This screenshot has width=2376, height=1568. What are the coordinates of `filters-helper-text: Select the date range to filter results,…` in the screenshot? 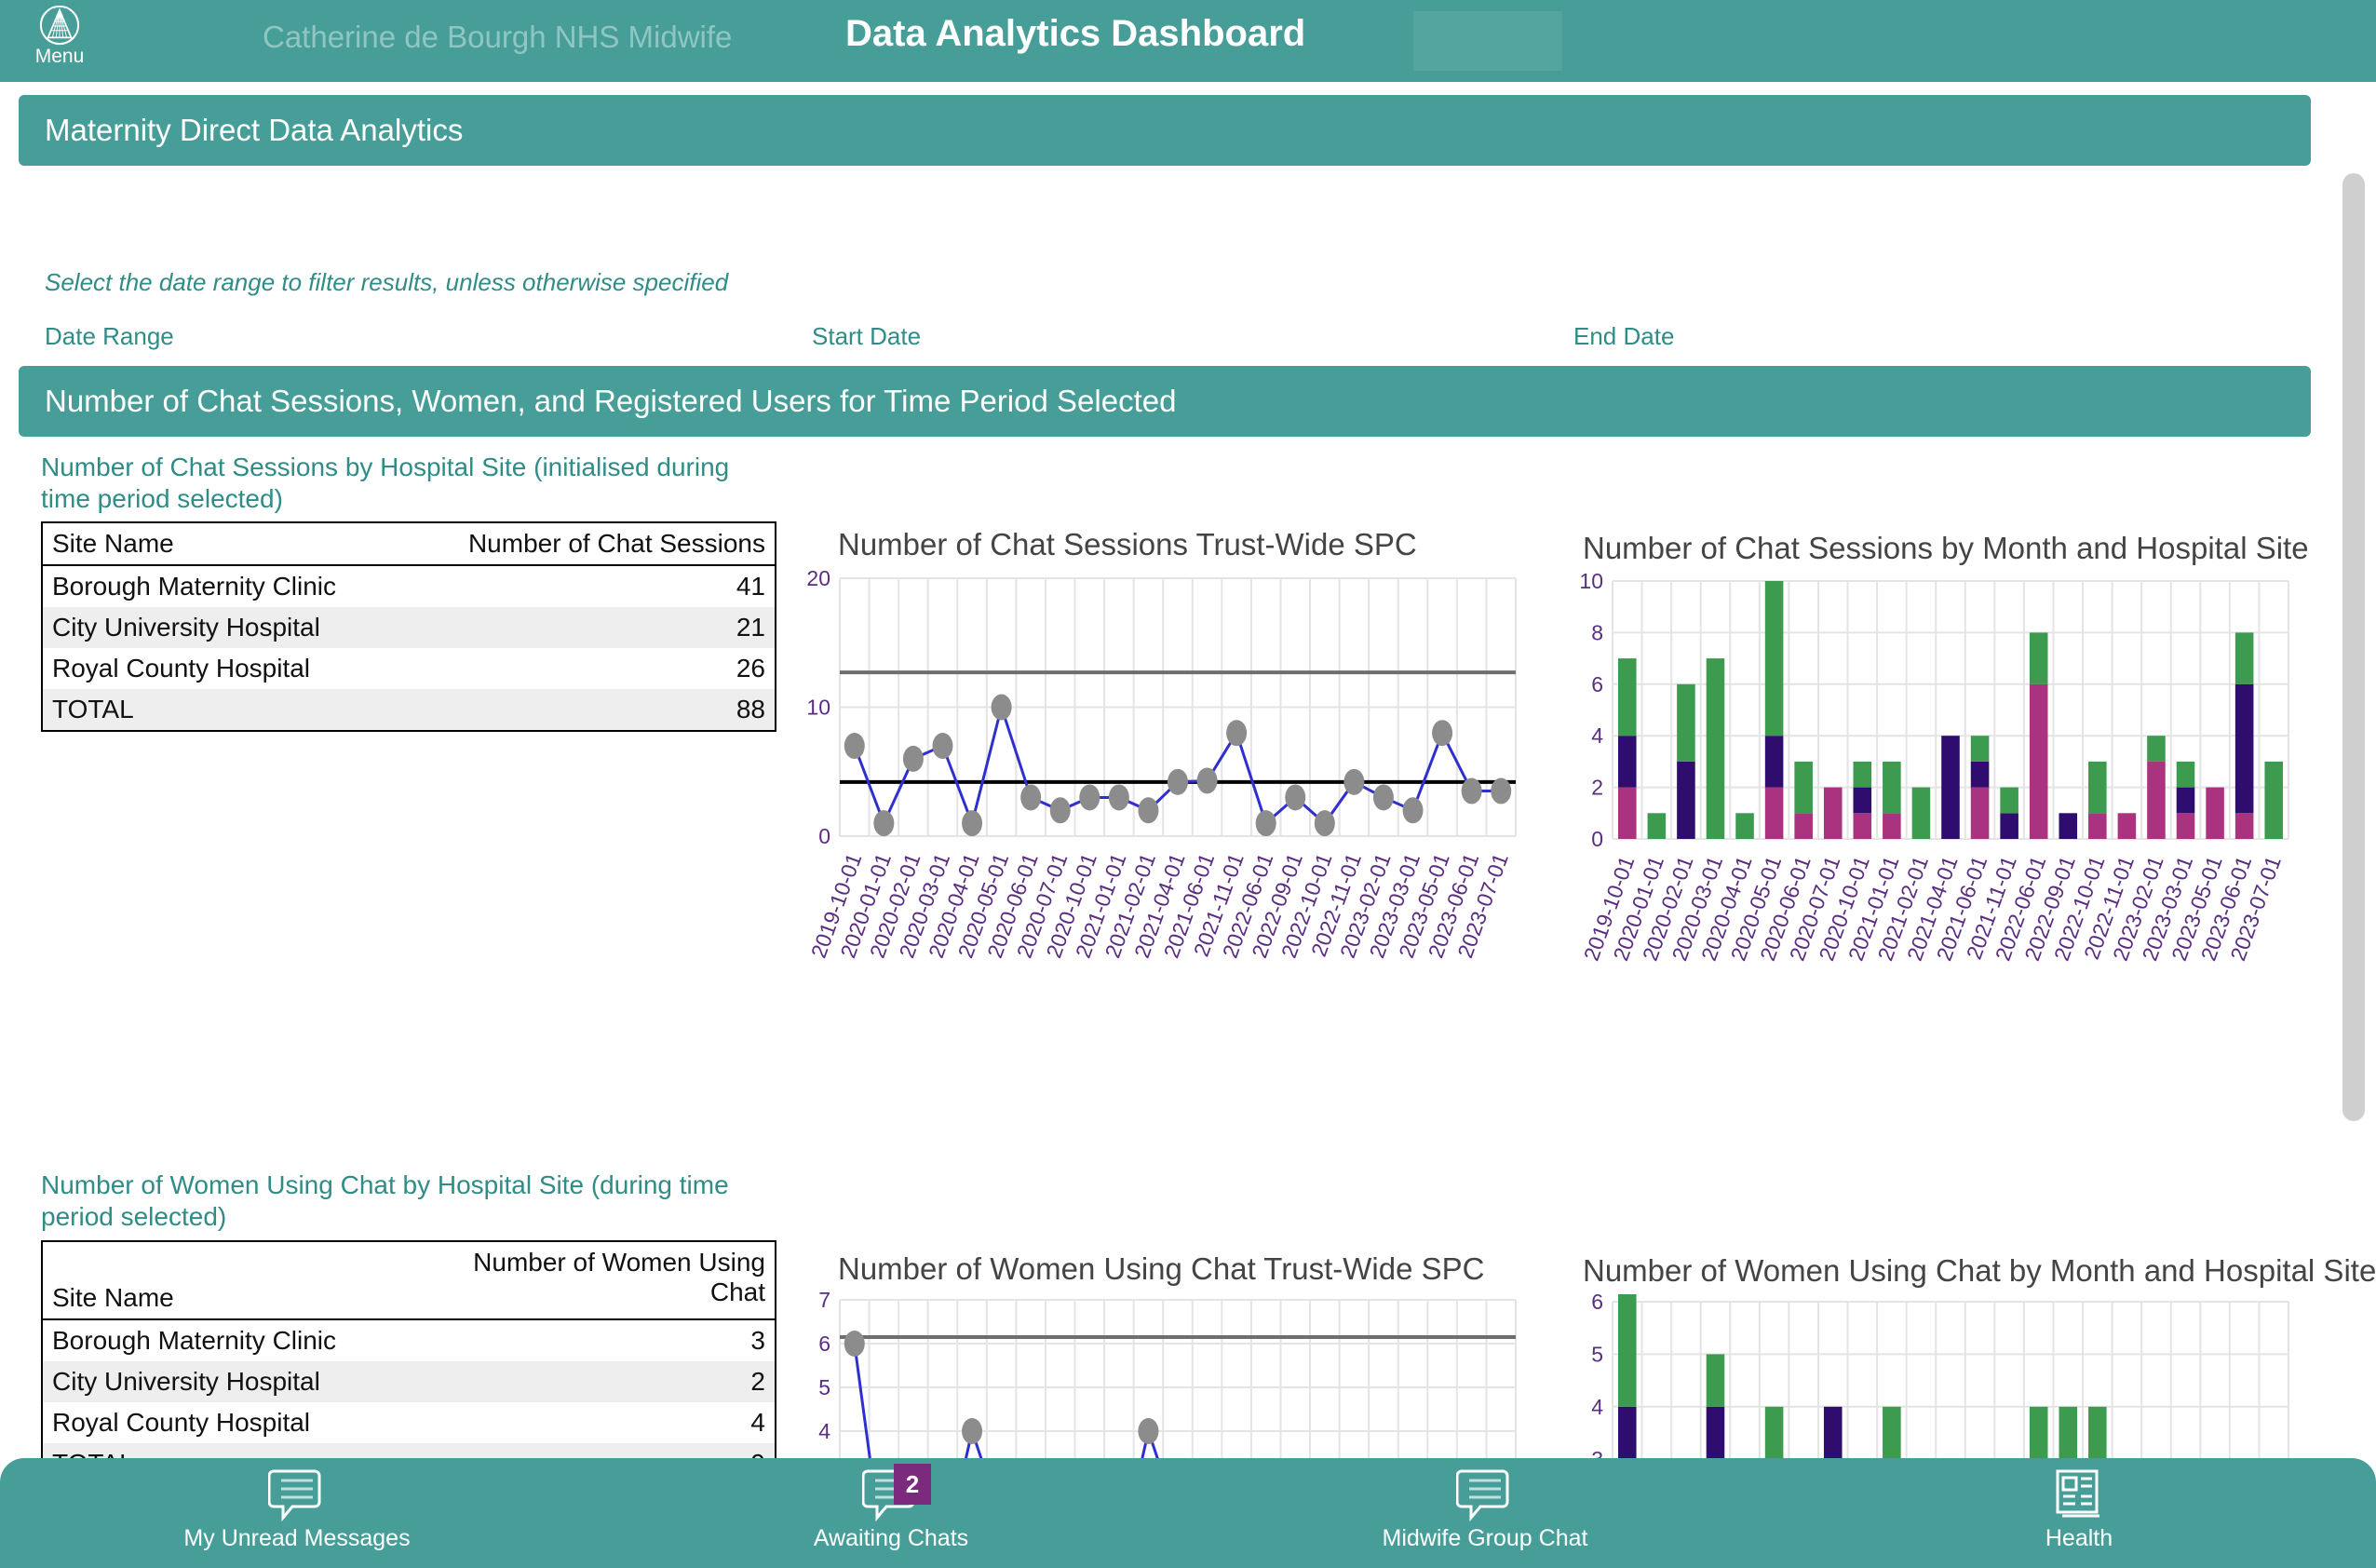 It's located at (387, 282).